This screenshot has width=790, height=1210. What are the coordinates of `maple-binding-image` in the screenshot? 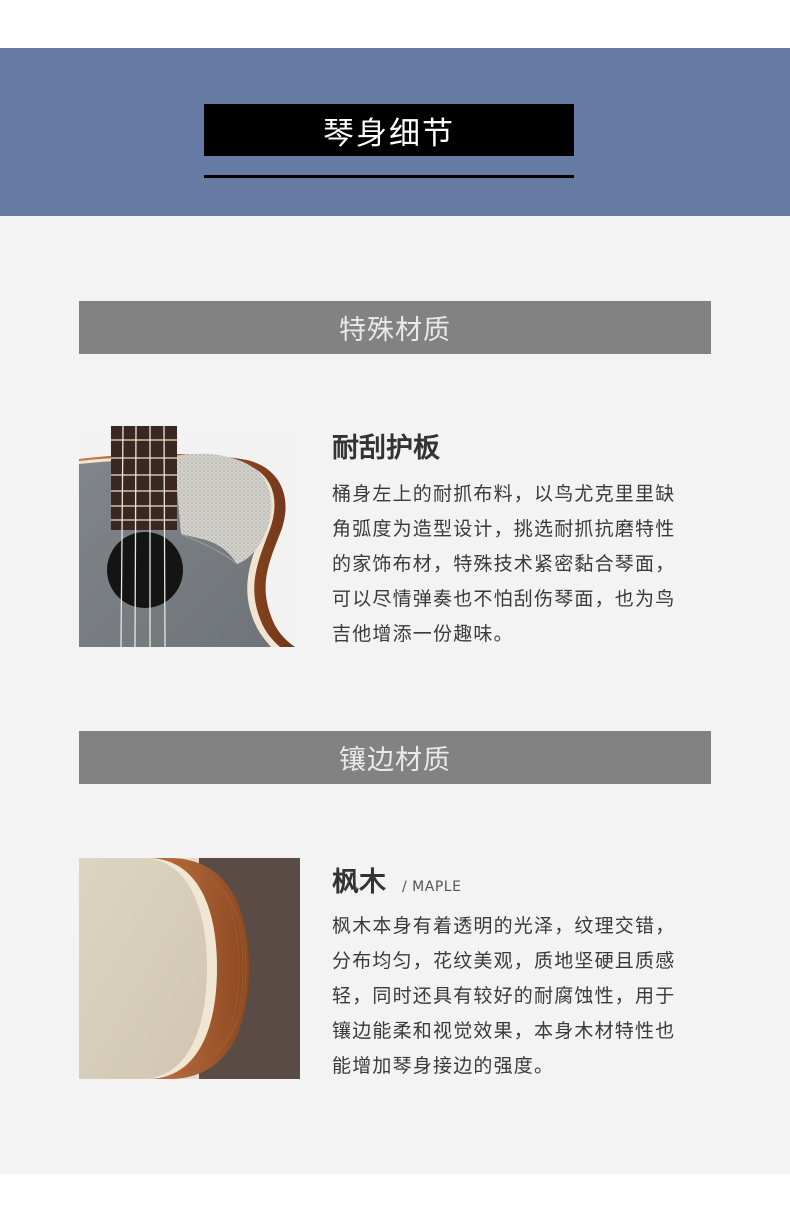 It's located at (189, 968).